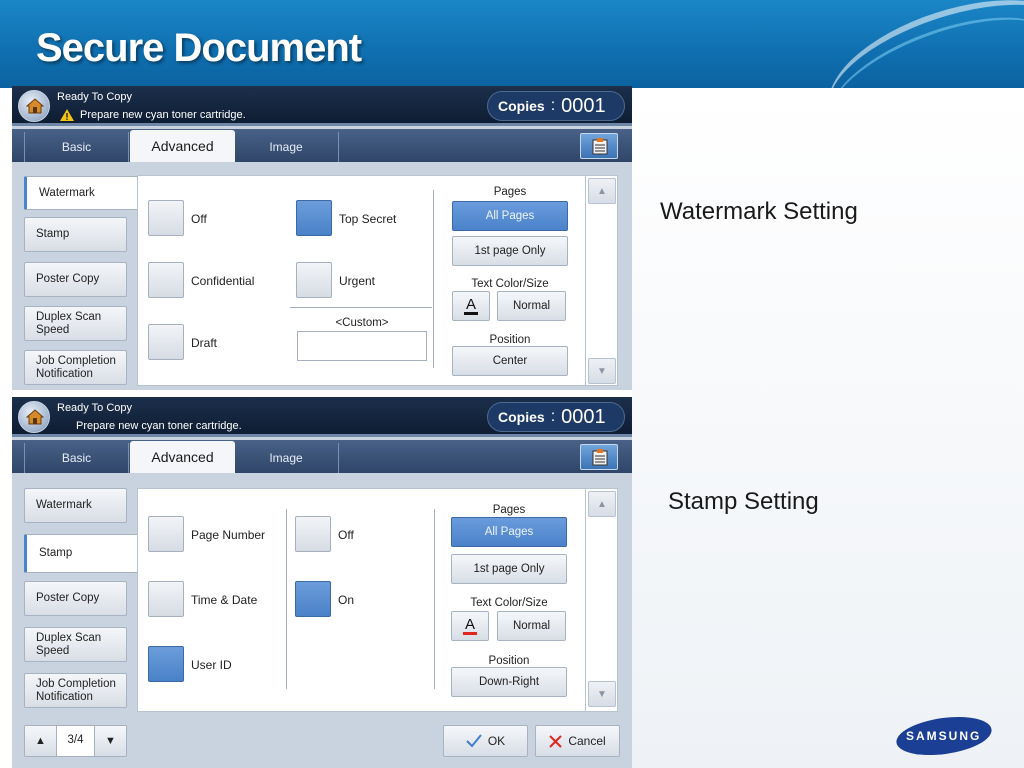 The image size is (1024, 768). I want to click on ok-label: OK, so click(496, 741).